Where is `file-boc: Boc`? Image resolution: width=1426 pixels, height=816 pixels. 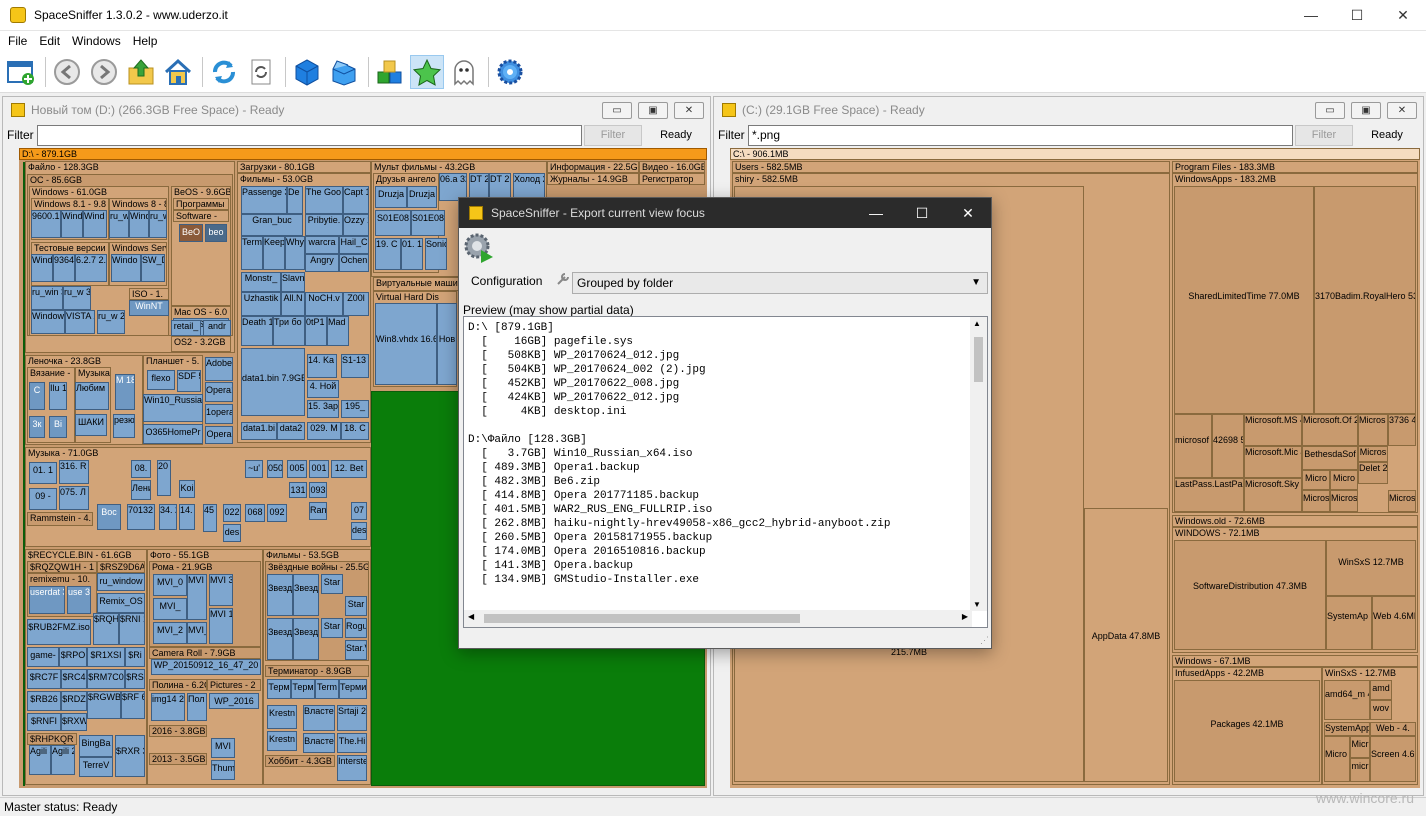
file-boc: Boc is located at coordinates (109, 517).